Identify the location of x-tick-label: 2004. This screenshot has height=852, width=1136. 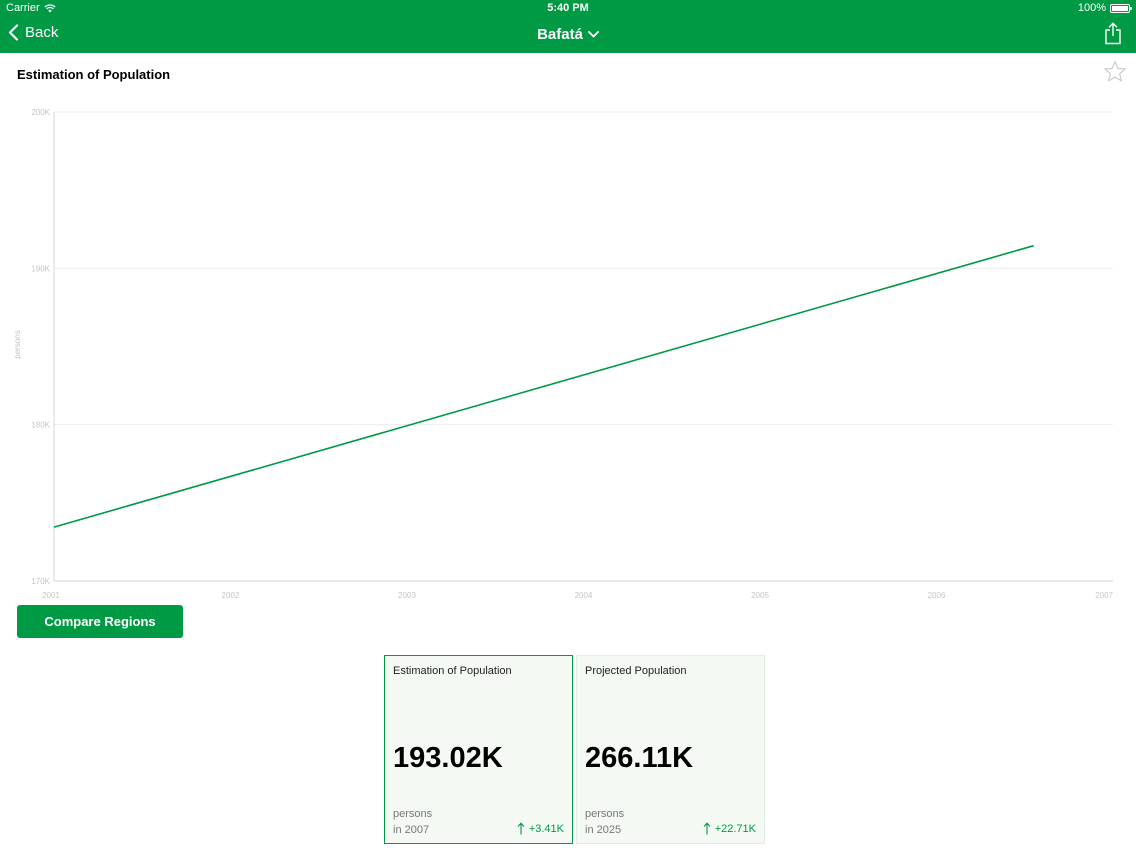
(584, 595).